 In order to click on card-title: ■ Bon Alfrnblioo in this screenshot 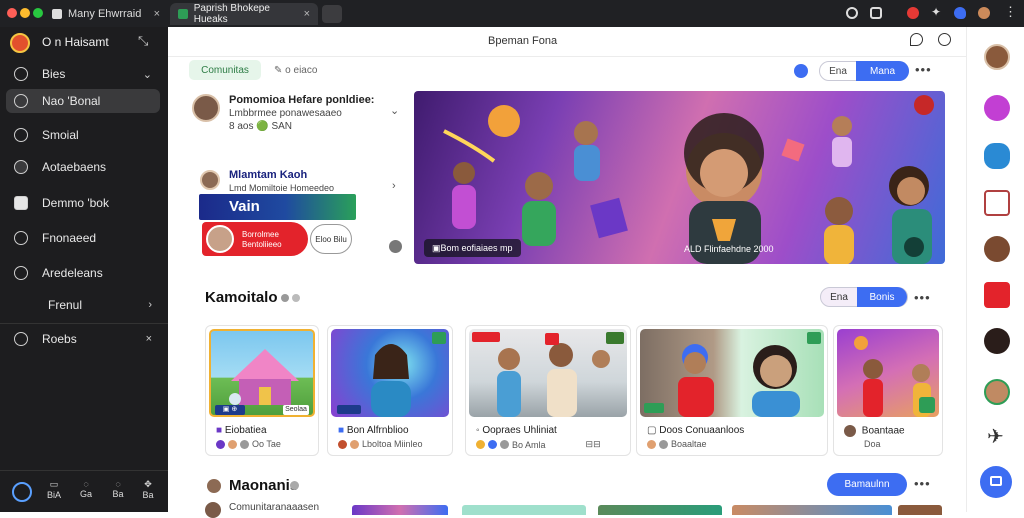, I will do `click(373, 430)`.